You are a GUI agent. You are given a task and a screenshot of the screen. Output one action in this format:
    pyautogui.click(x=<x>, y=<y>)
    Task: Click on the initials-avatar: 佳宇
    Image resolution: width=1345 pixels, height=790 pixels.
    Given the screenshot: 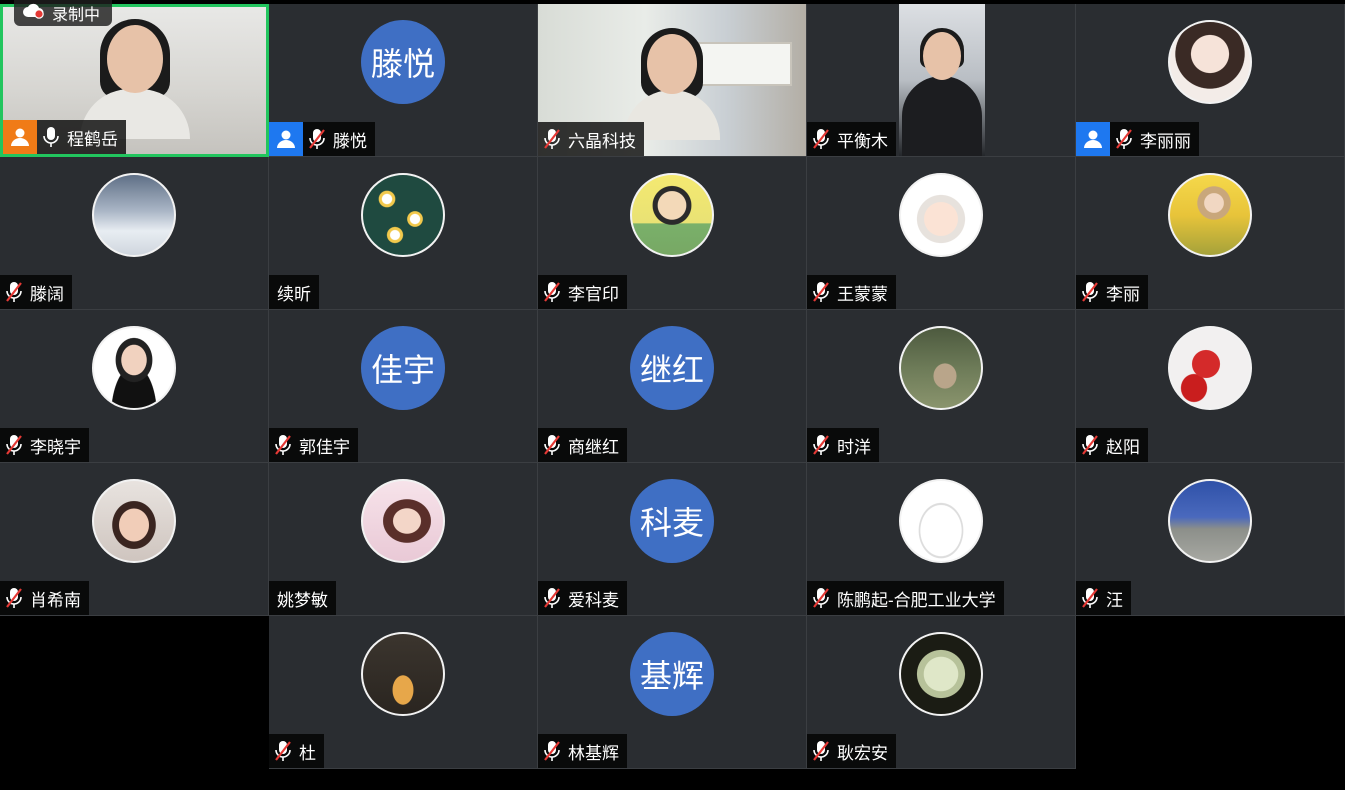 What is the action you would take?
    pyautogui.click(x=403, y=368)
    